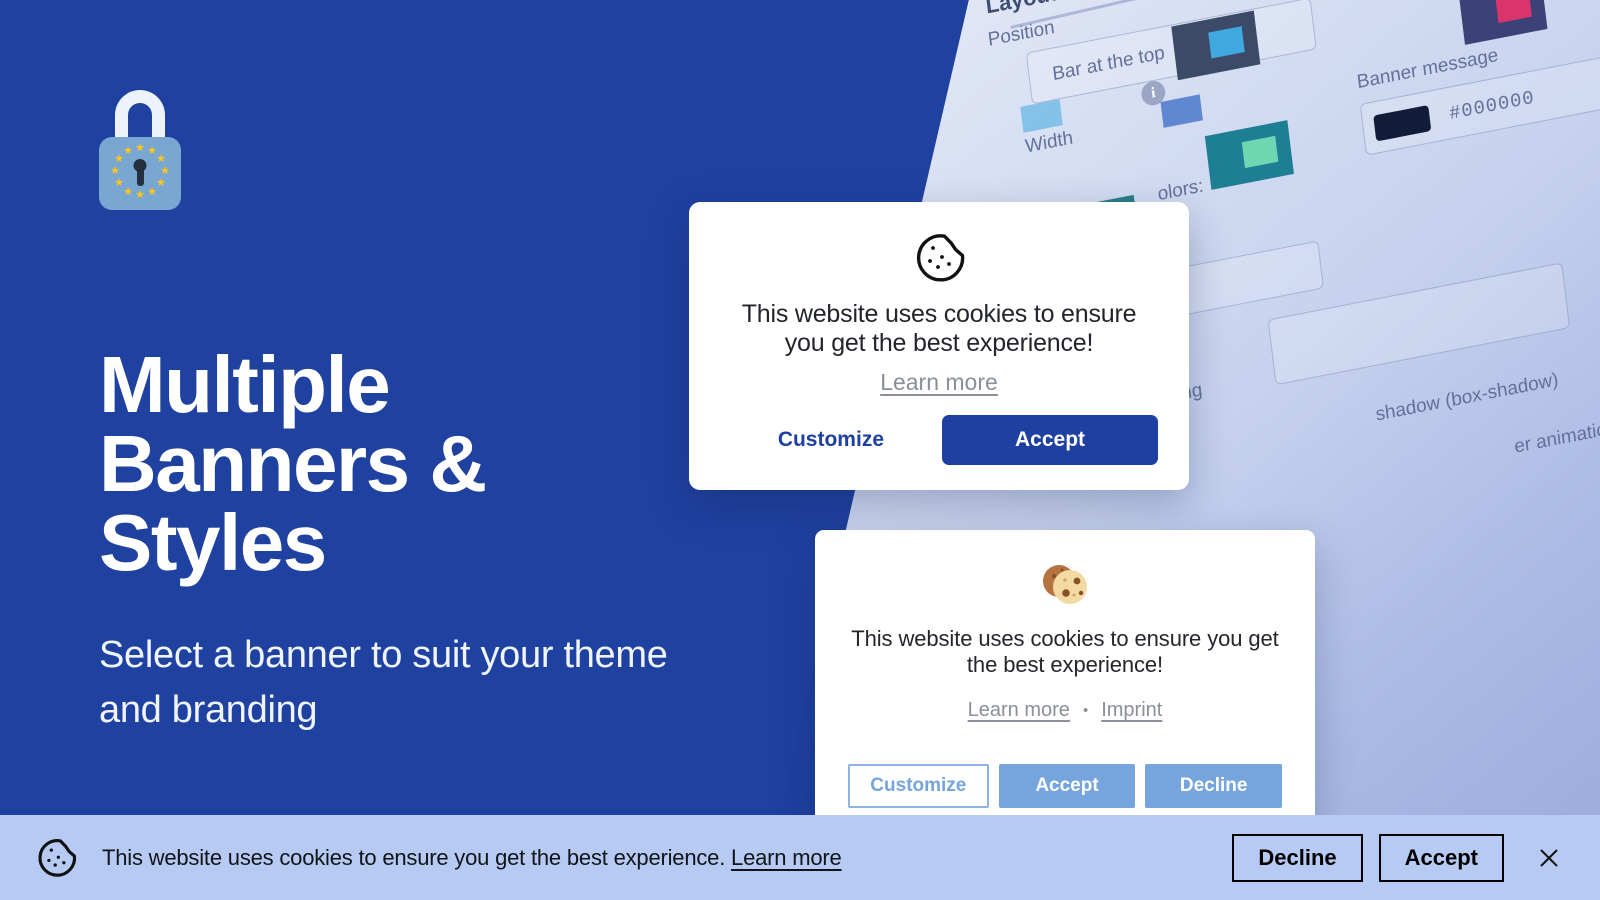 The image size is (1600, 900). Describe the element at coordinates (140, 165) in the screenshot. I see `lock-keyhole` at that location.